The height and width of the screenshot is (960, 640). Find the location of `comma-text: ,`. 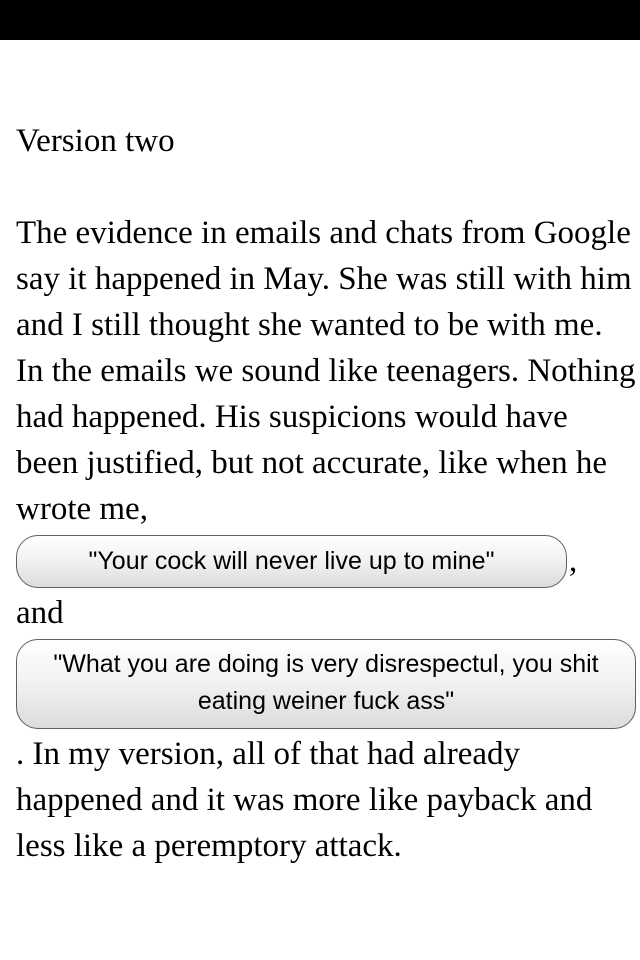

comma-text: , is located at coordinates (573, 561).